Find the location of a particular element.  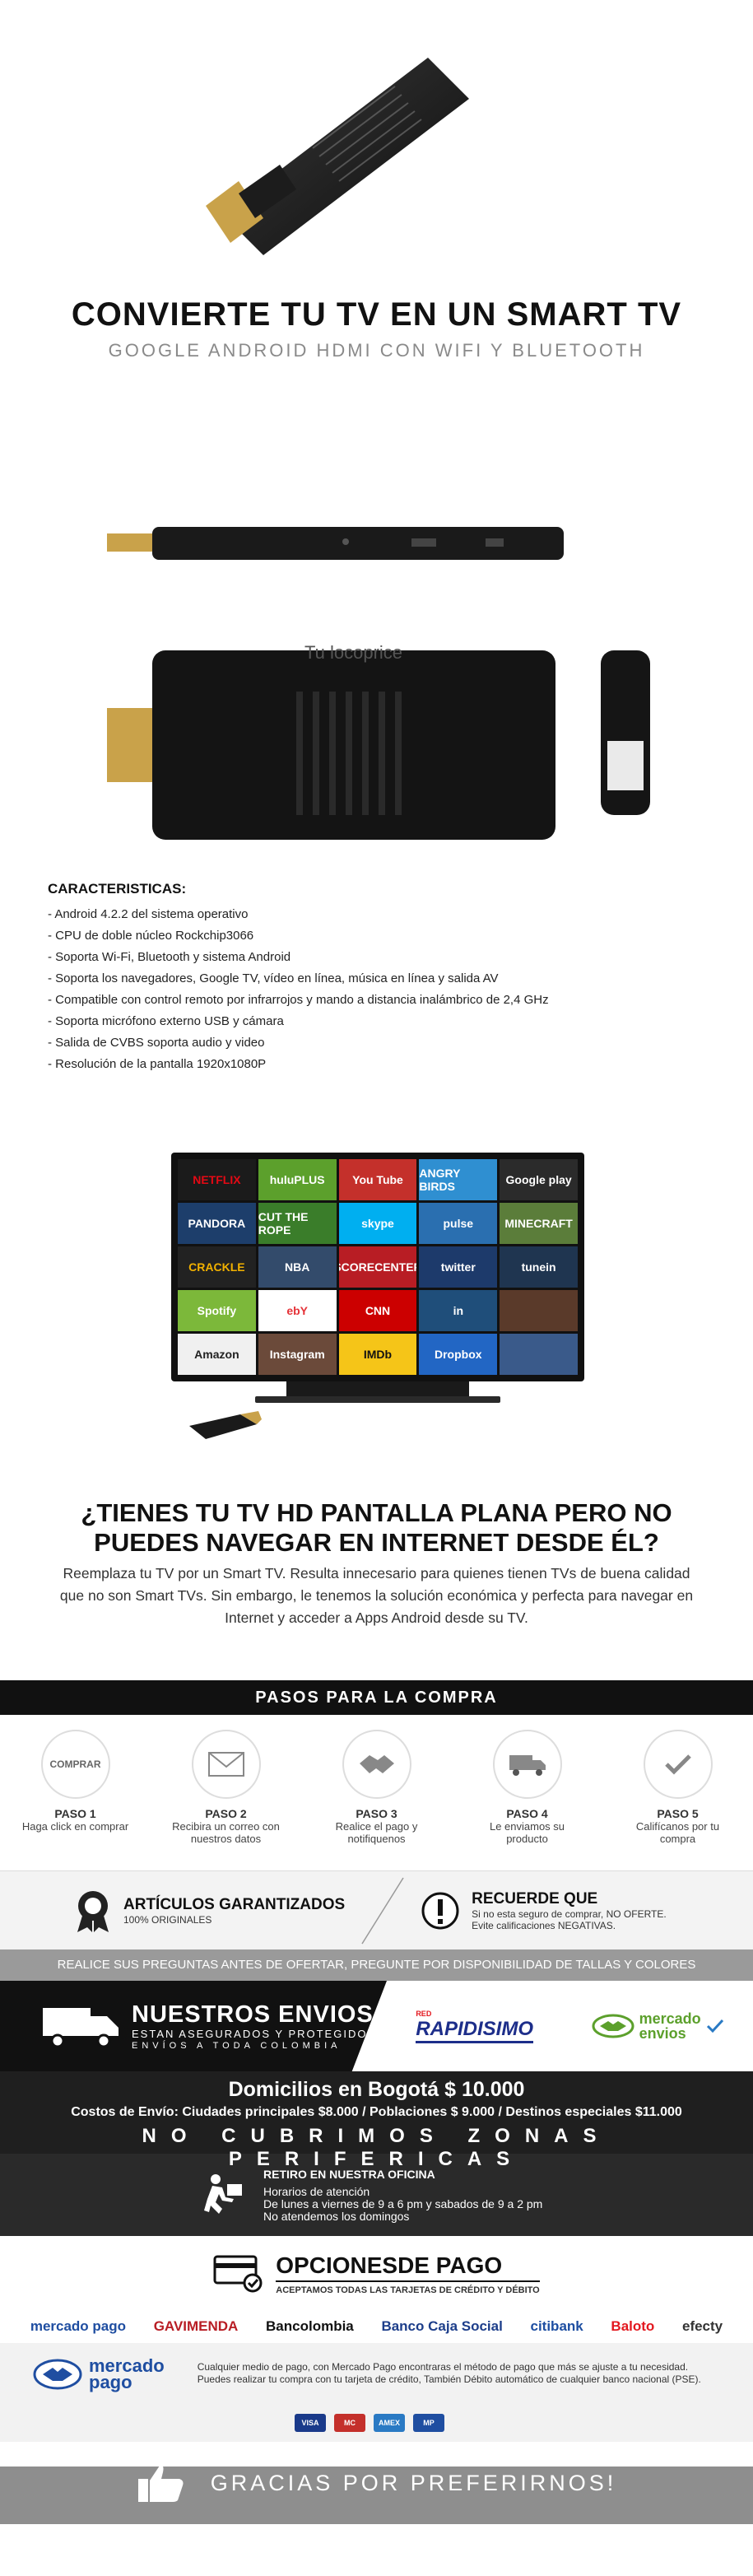

guarantee-sub: 100% ORIGINALES is located at coordinates (167, 1919).